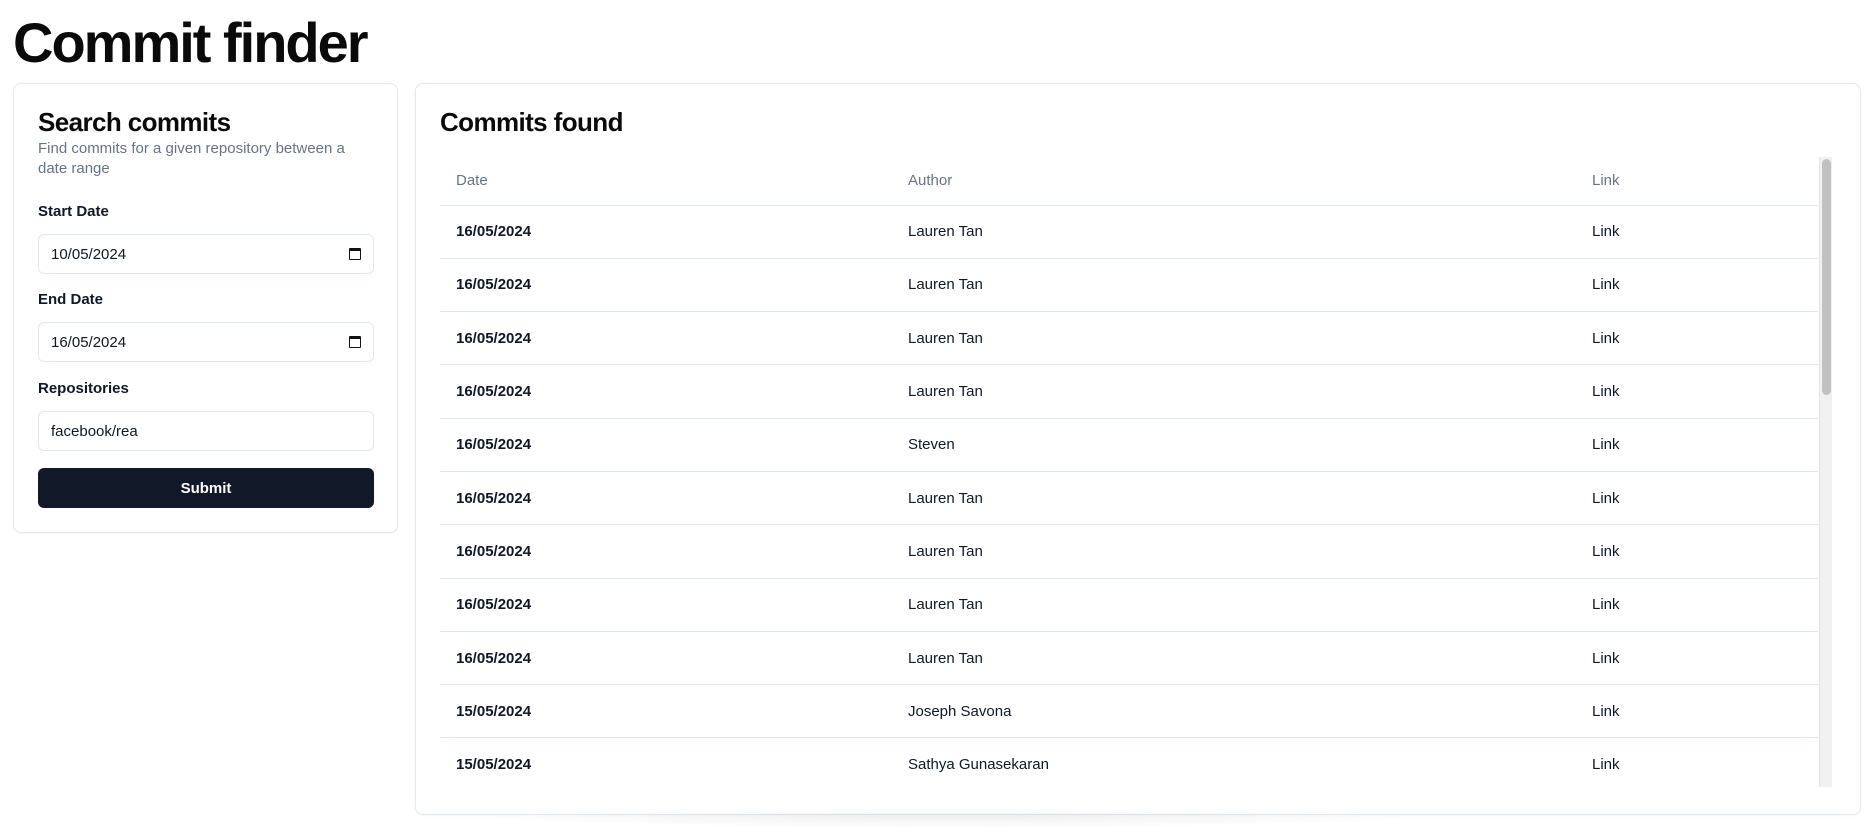 This screenshot has width=1874, height=828. I want to click on repositories-value: facebook/rea, so click(94, 431).